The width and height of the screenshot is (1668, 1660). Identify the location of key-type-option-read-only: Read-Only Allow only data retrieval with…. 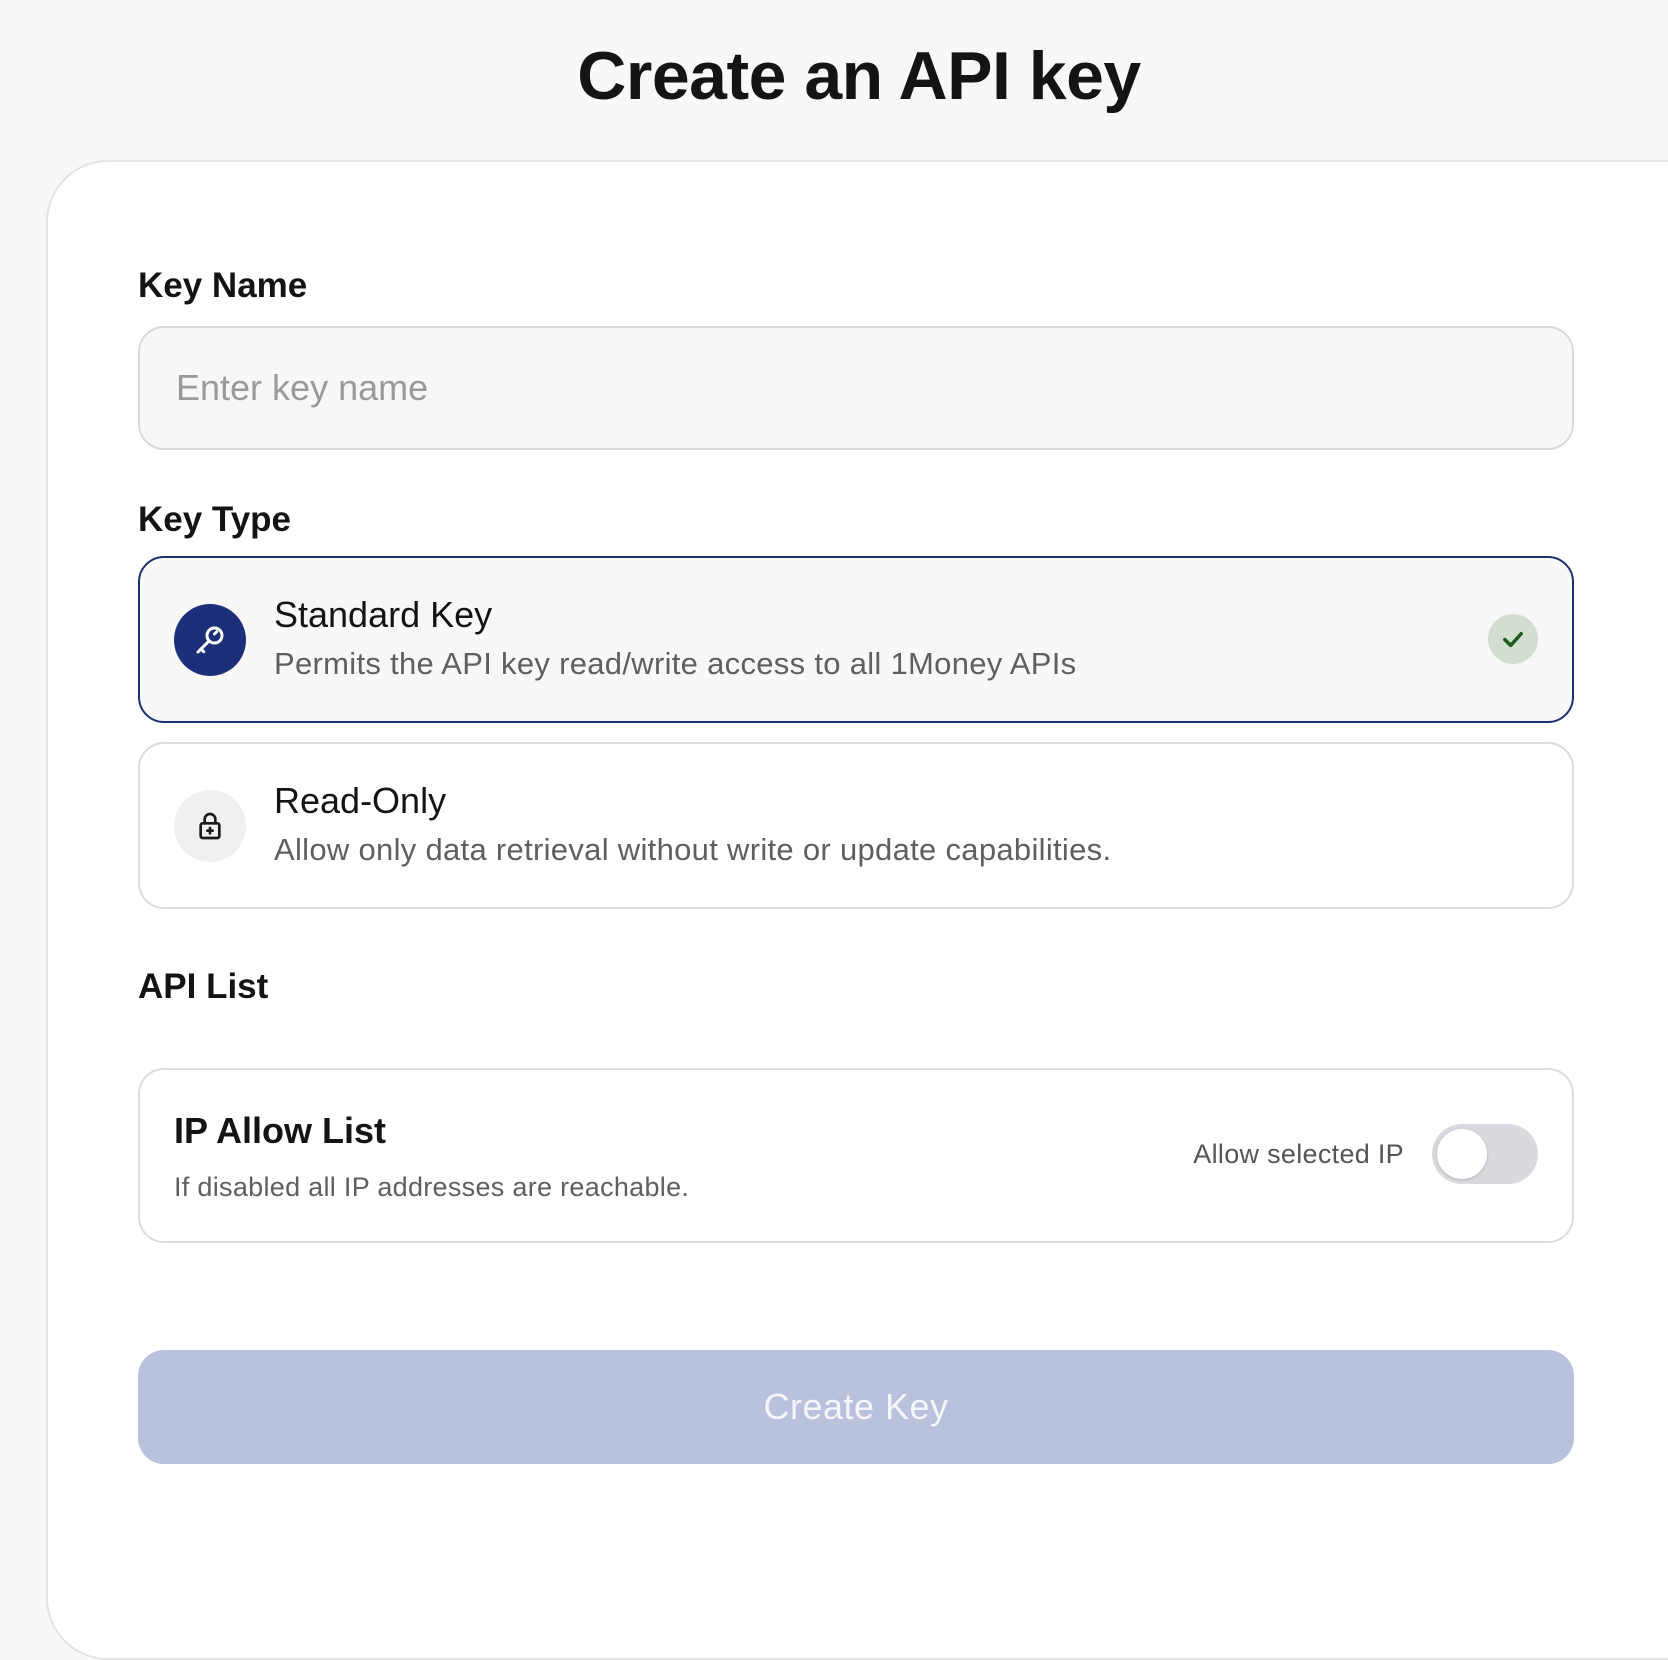
(856, 825).